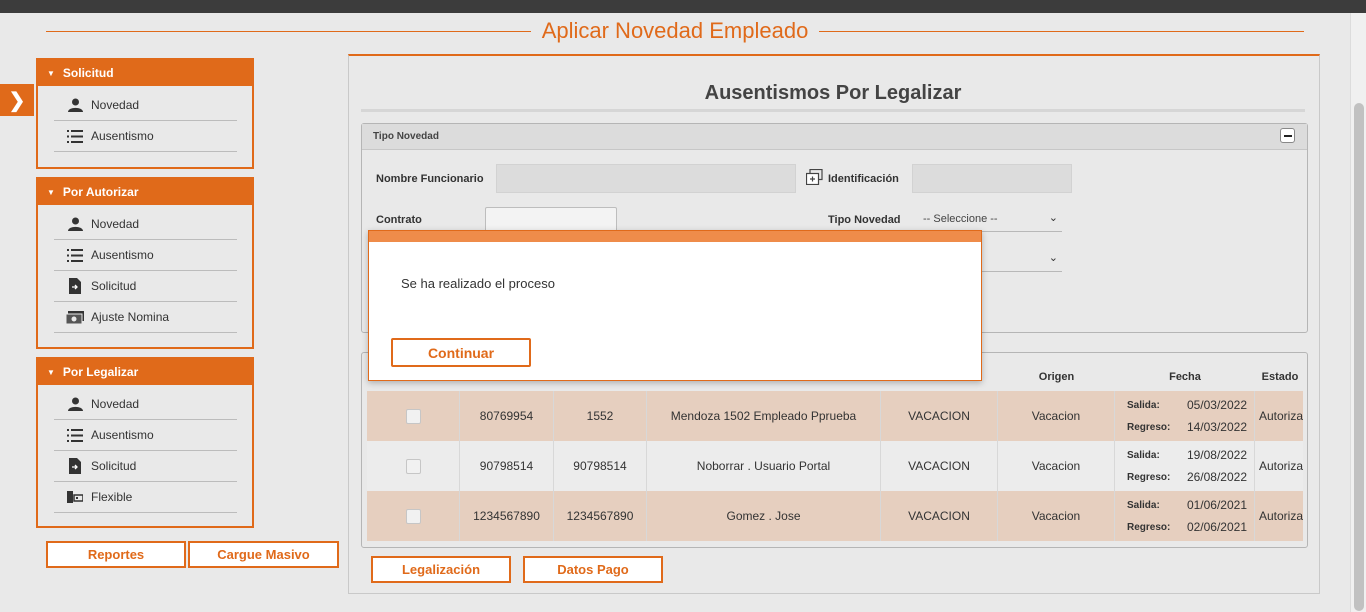  I want to click on filter-header: Tipo Novedad, so click(834, 137).